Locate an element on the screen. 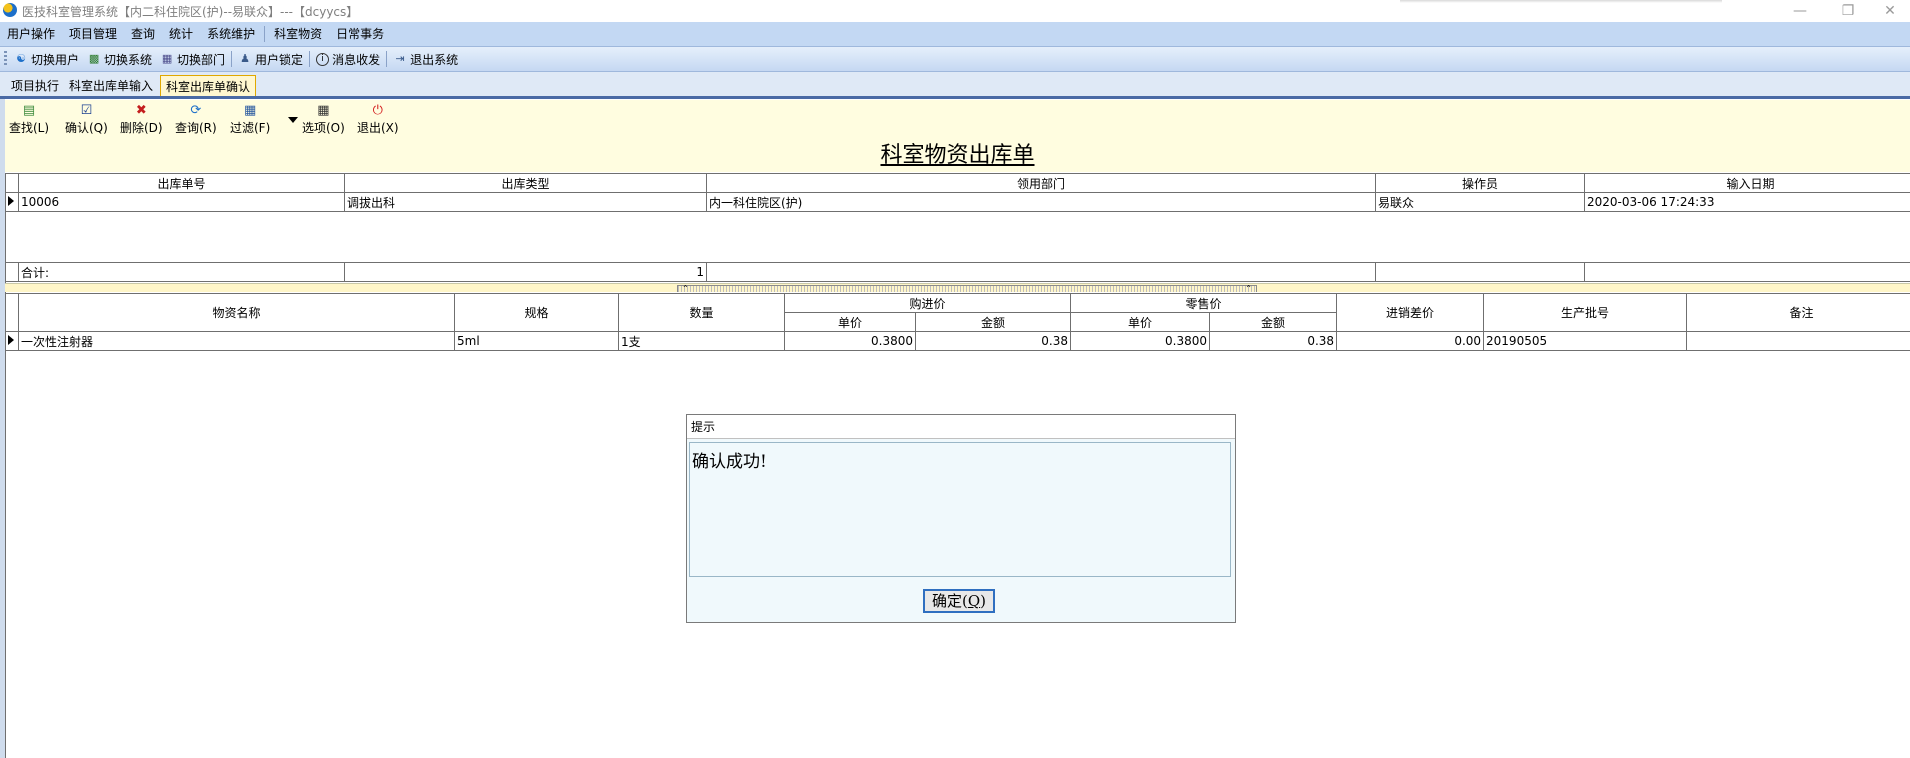 This screenshot has height=758, width=1910. menu-project-management: 项目管理 is located at coordinates (93, 34).